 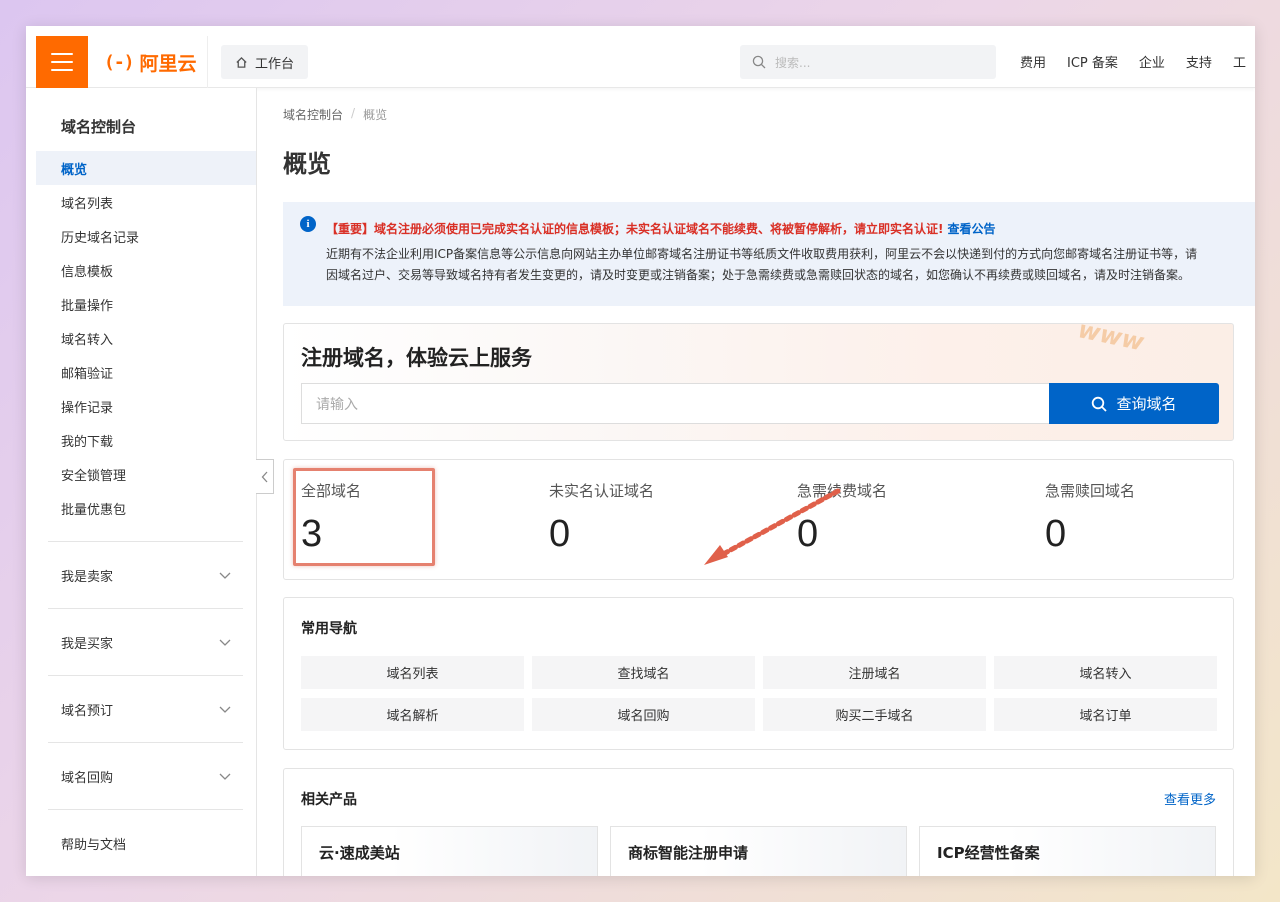 What do you see at coordinates (331, 491) in the screenshot?
I see `stat-label: 全部域名` at bounding box center [331, 491].